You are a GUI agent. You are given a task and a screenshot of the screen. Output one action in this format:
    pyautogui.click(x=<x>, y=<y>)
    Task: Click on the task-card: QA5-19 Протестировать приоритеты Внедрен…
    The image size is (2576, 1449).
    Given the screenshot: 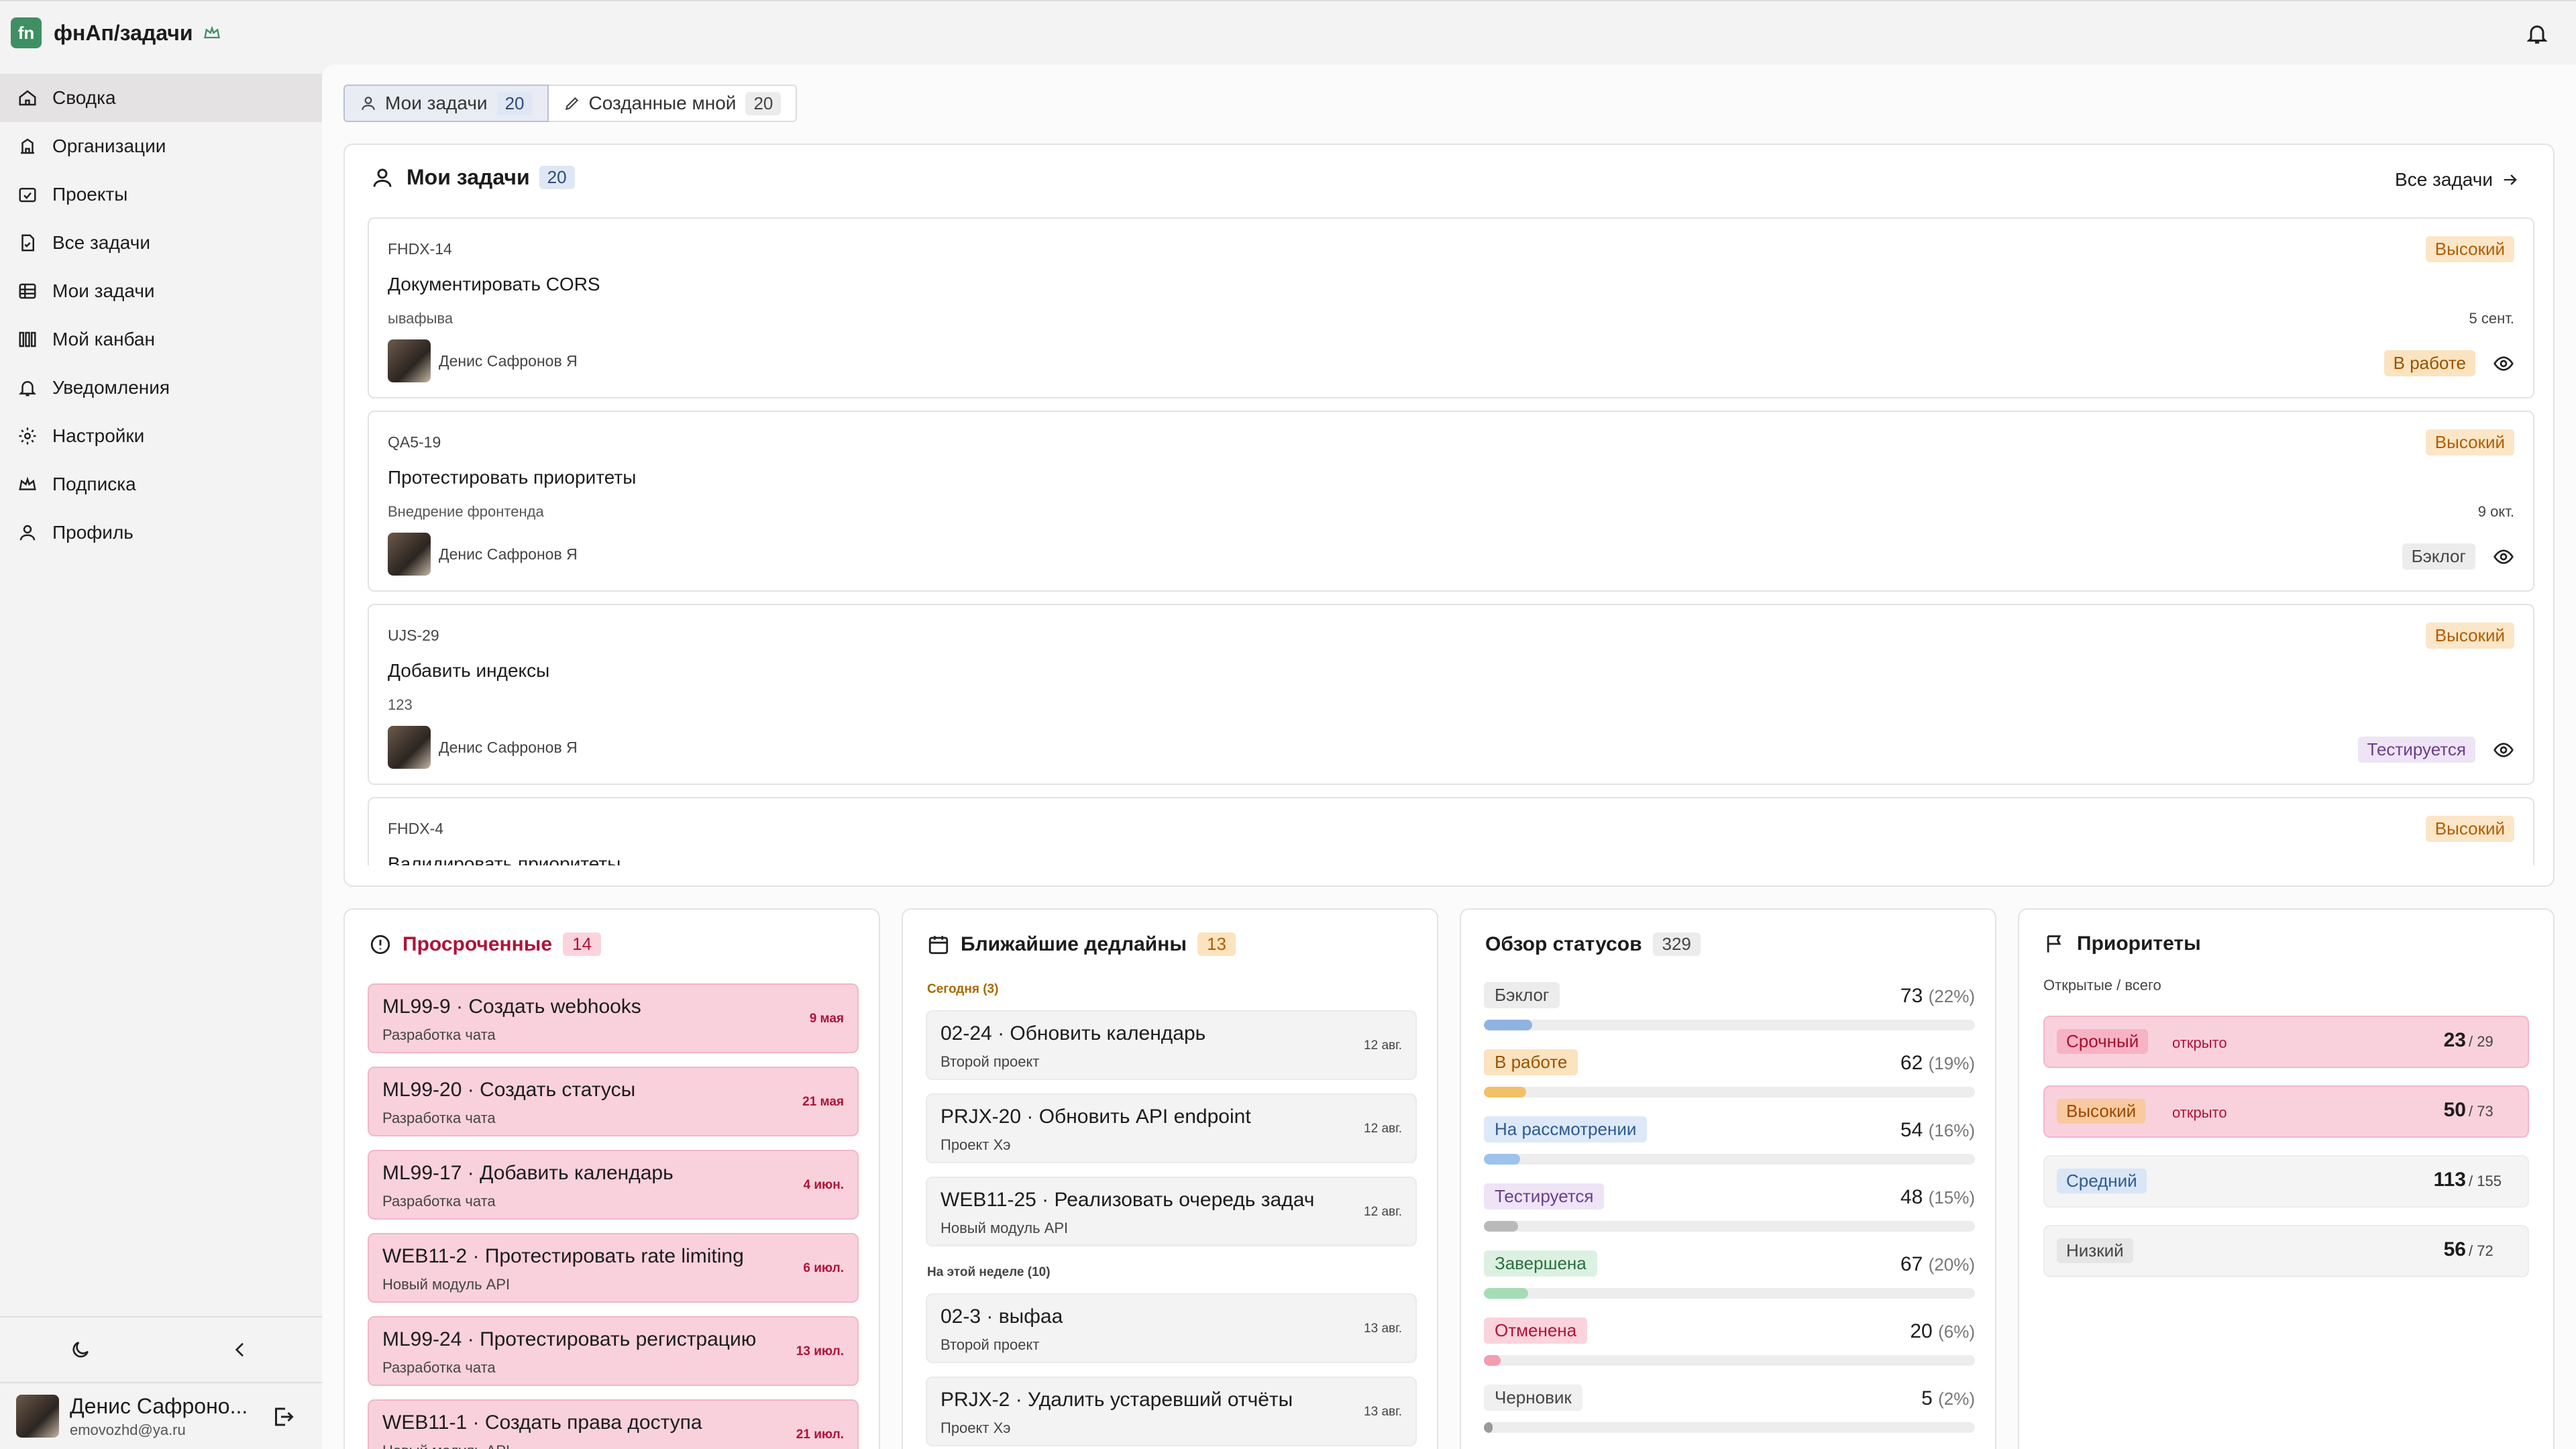 What is the action you would take?
    pyautogui.click(x=1451, y=501)
    